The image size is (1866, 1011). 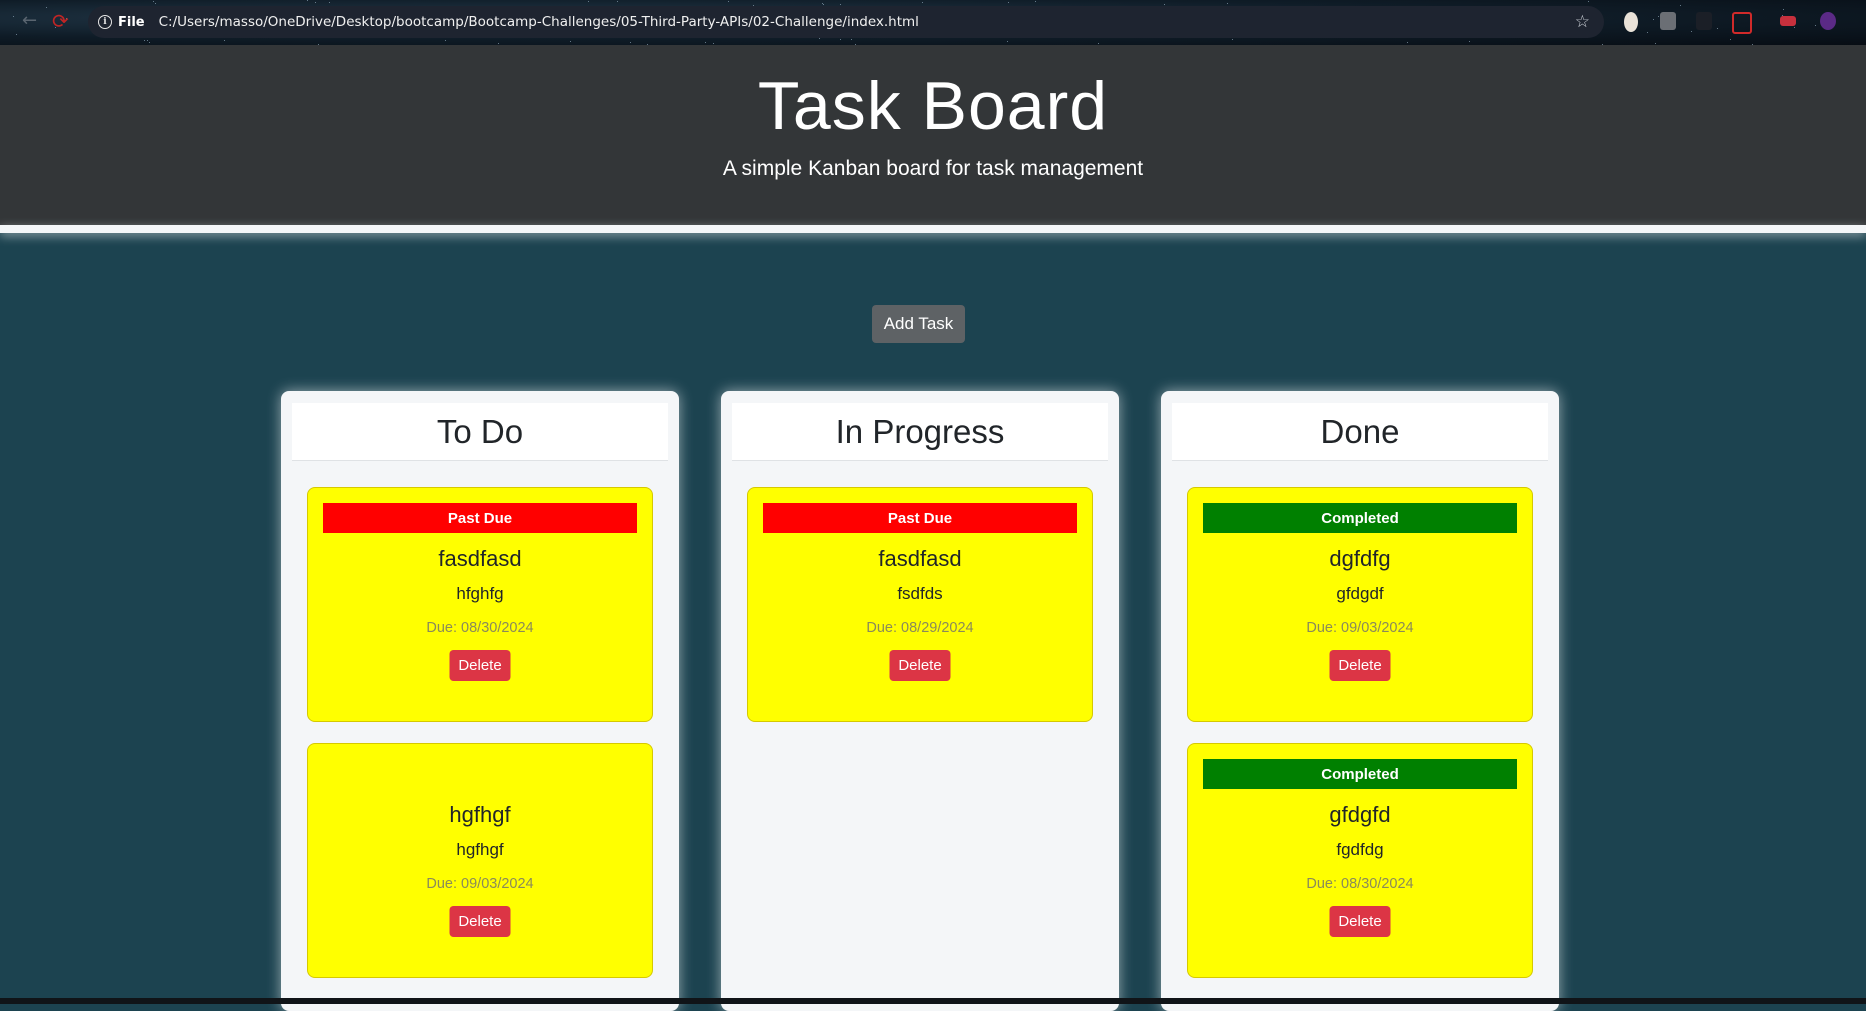 What do you see at coordinates (1360, 815) in the screenshot?
I see `task-title: gfdgfd` at bounding box center [1360, 815].